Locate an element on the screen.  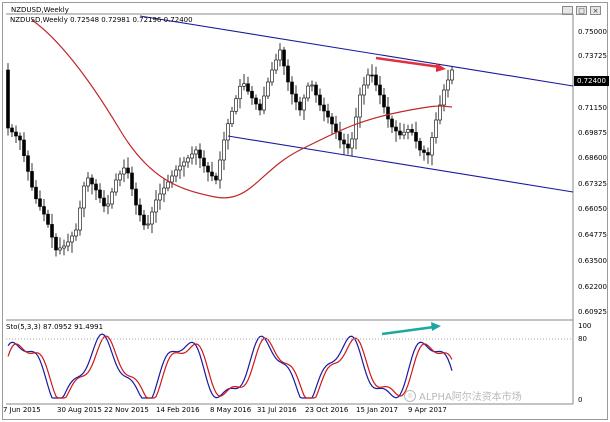
price-axis-label: 0.69875 is located at coordinates (592, 133).